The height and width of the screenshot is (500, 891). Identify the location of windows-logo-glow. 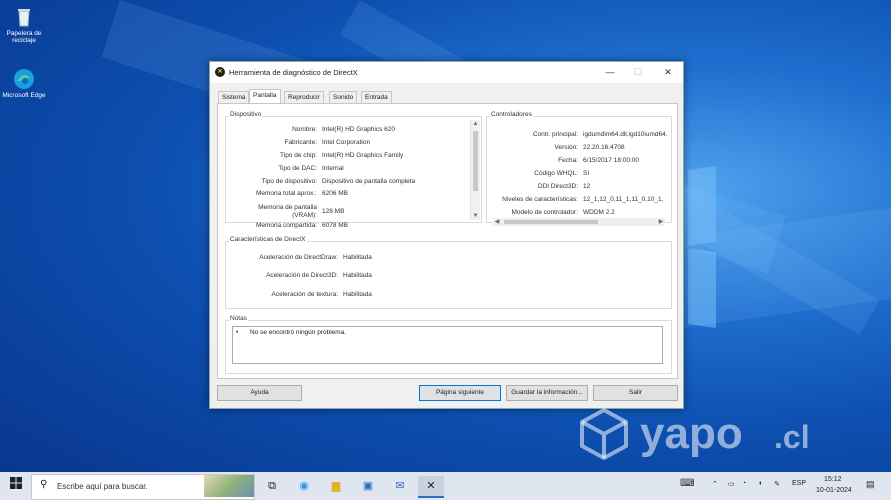
(703, 247).